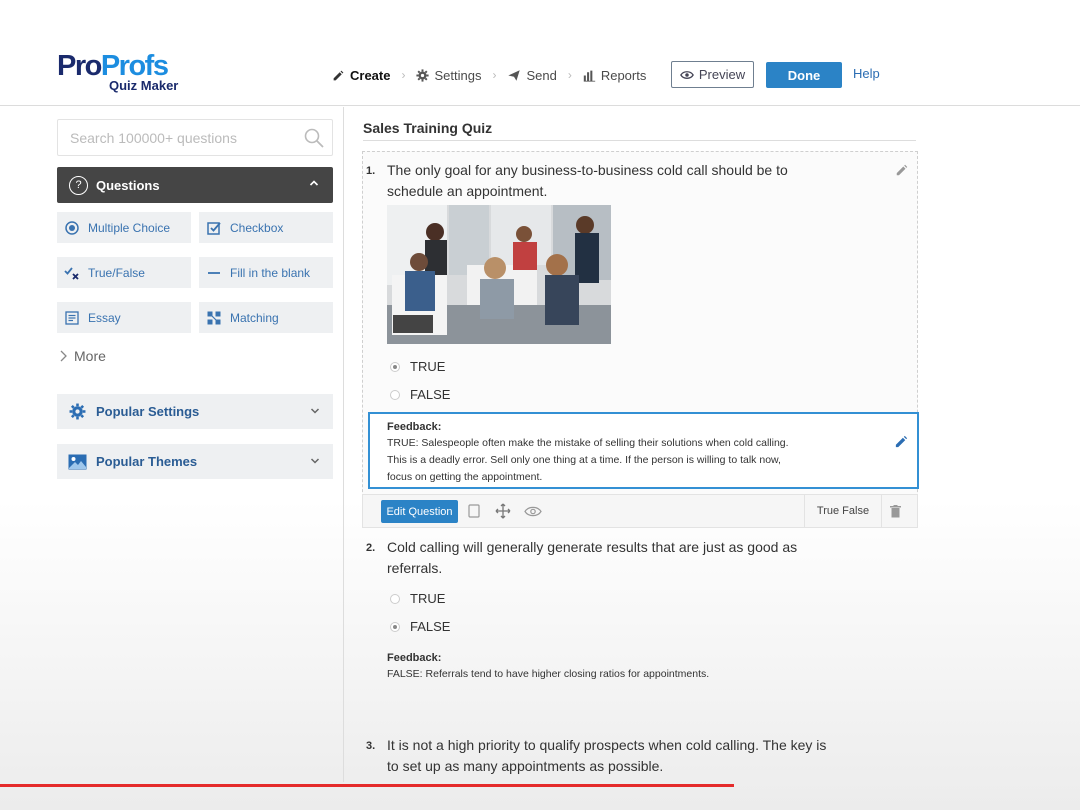 The width and height of the screenshot is (1080, 810). Describe the element at coordinates (72, 318) in the screenshot. I see `essay-icon` at that location.